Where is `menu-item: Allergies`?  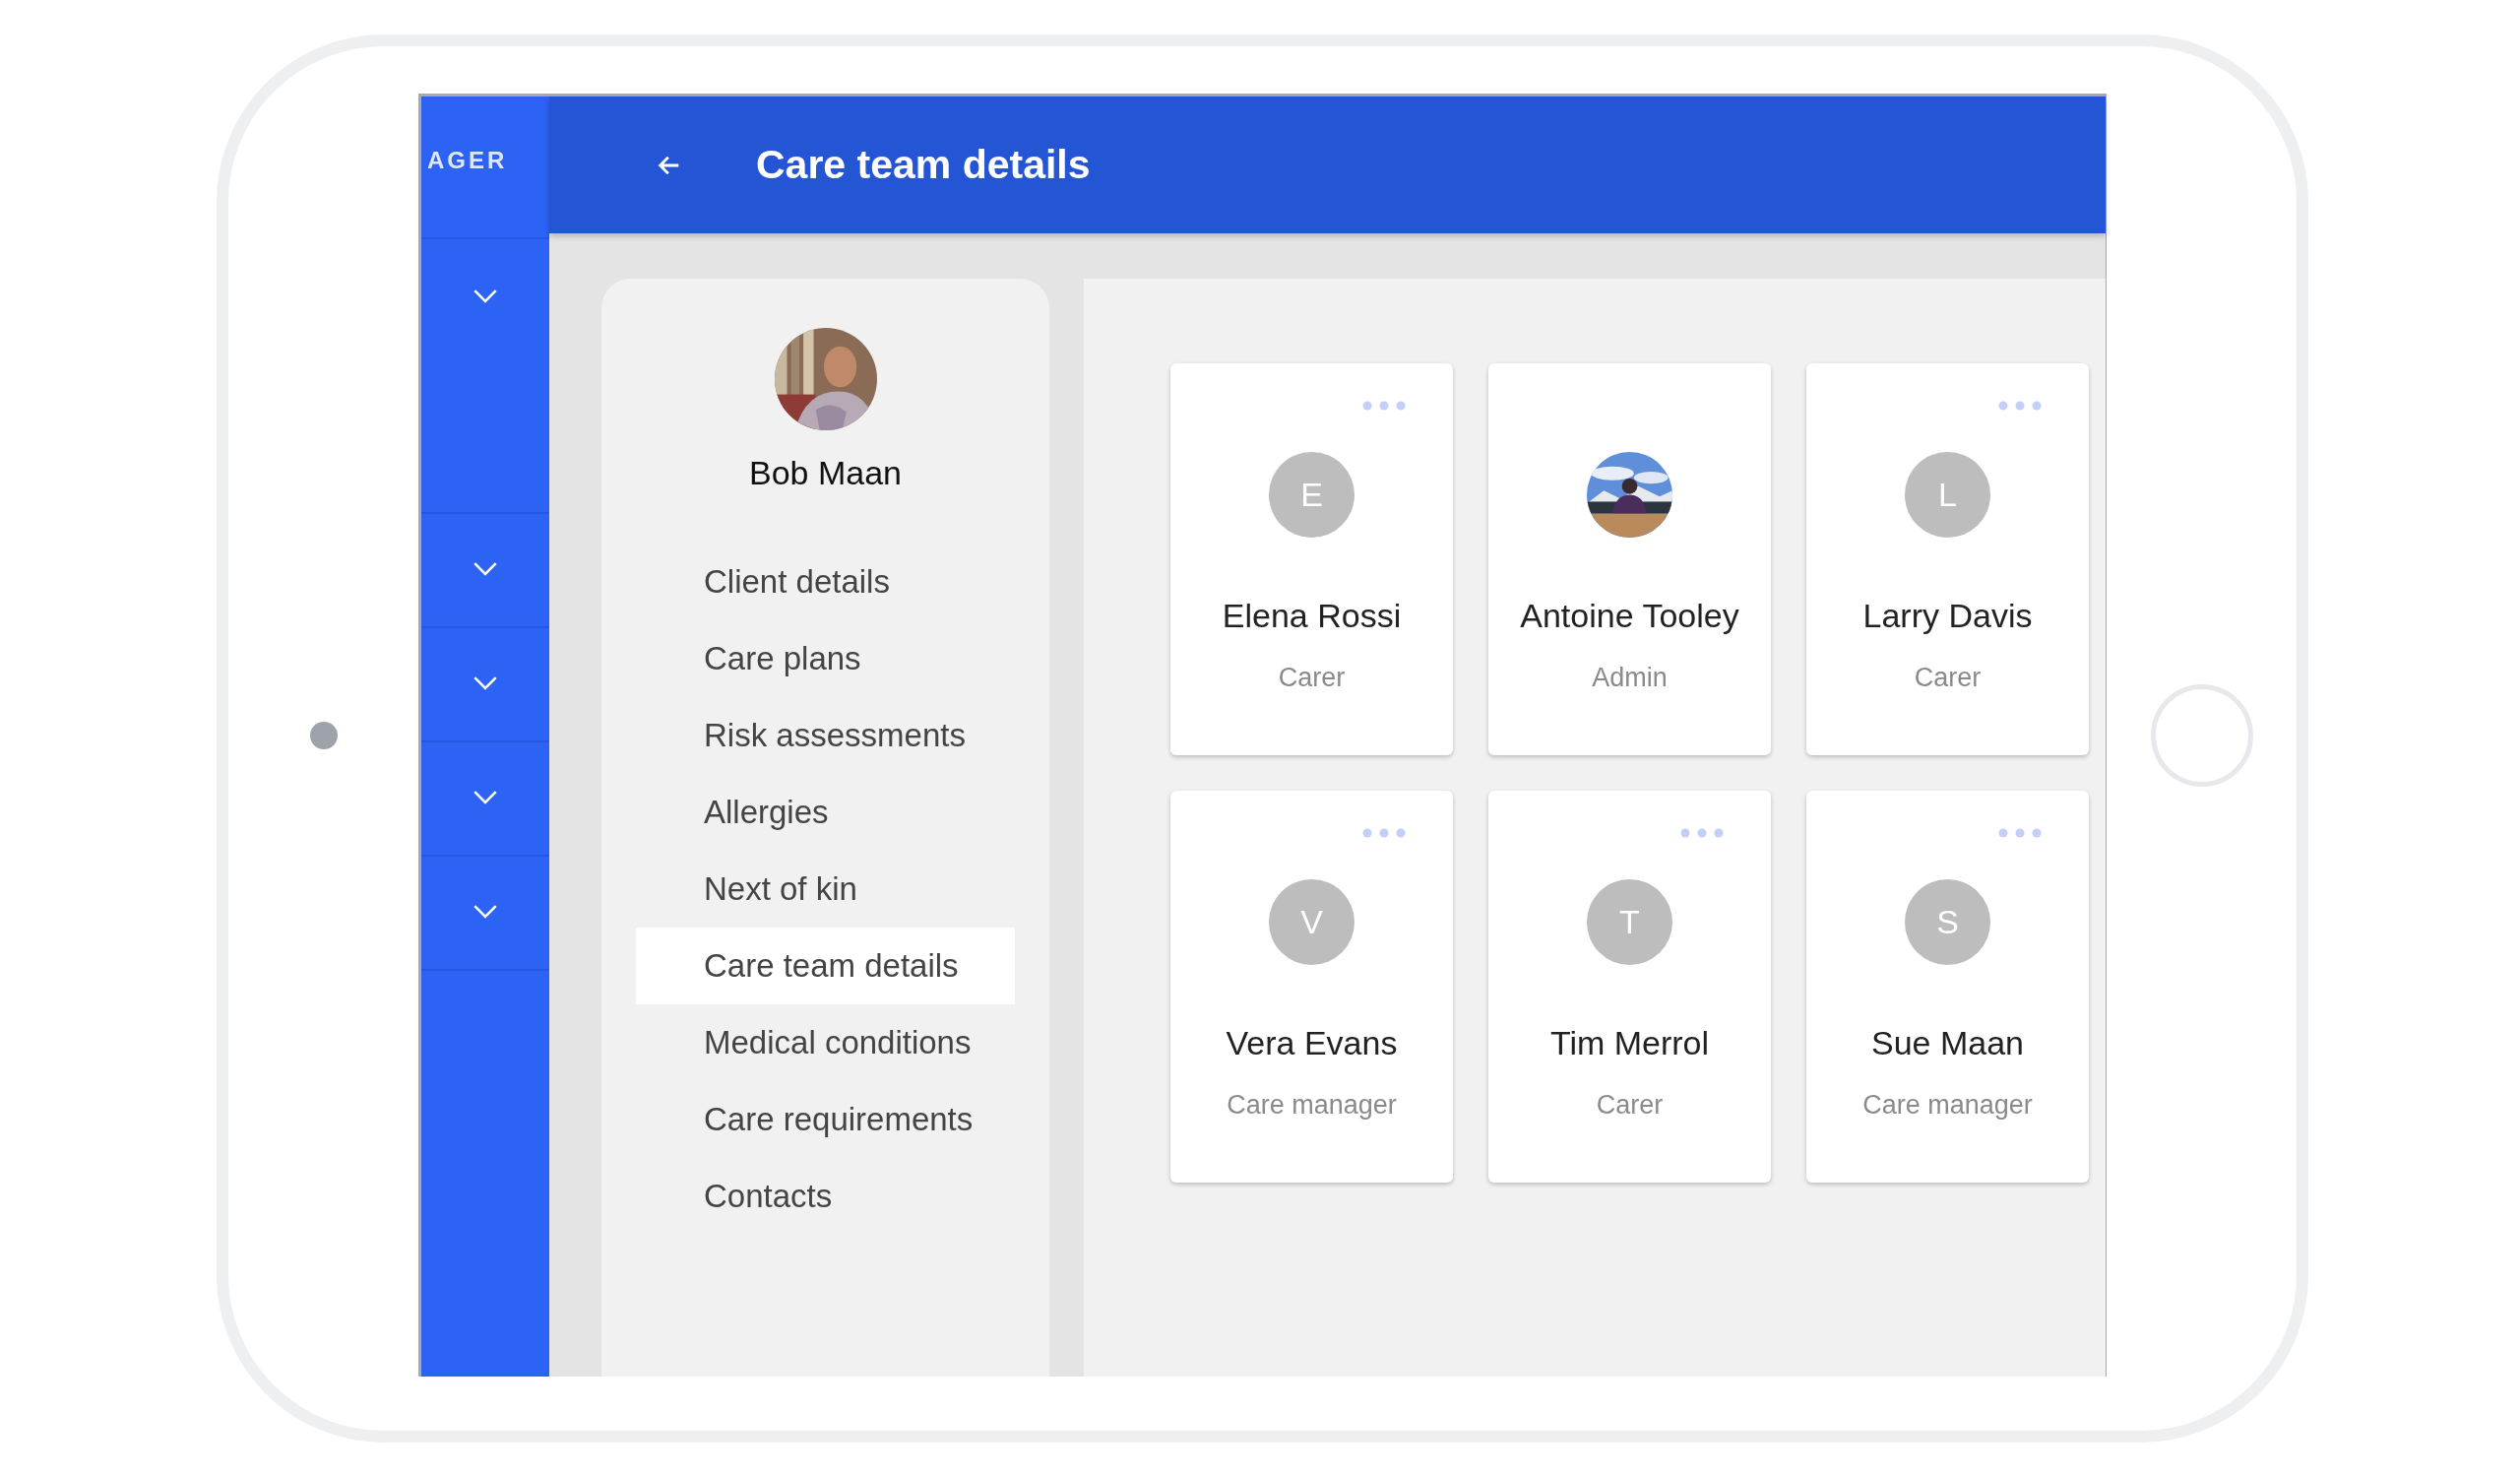
menu-item: Allergies is located at coordinates (825, 812).